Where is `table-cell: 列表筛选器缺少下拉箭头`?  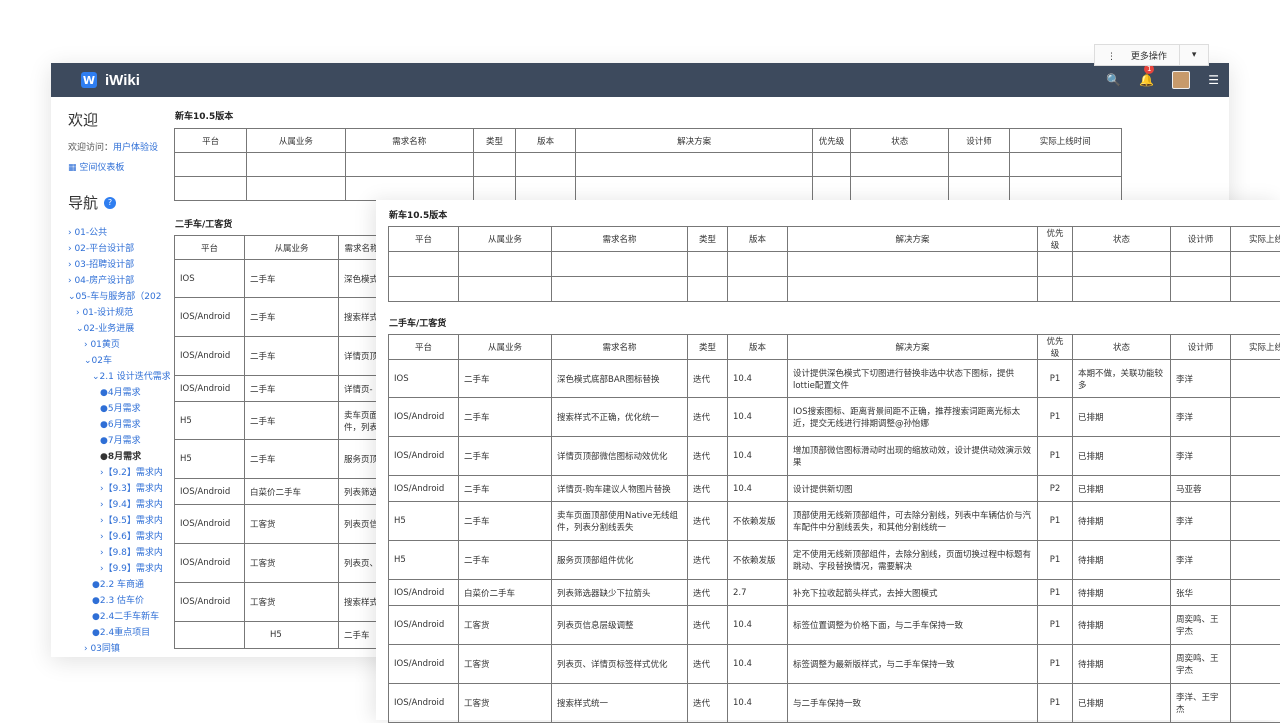
table-cell: 列表筛选器缺少下拉箭头 is located at coordinates (620, 593).